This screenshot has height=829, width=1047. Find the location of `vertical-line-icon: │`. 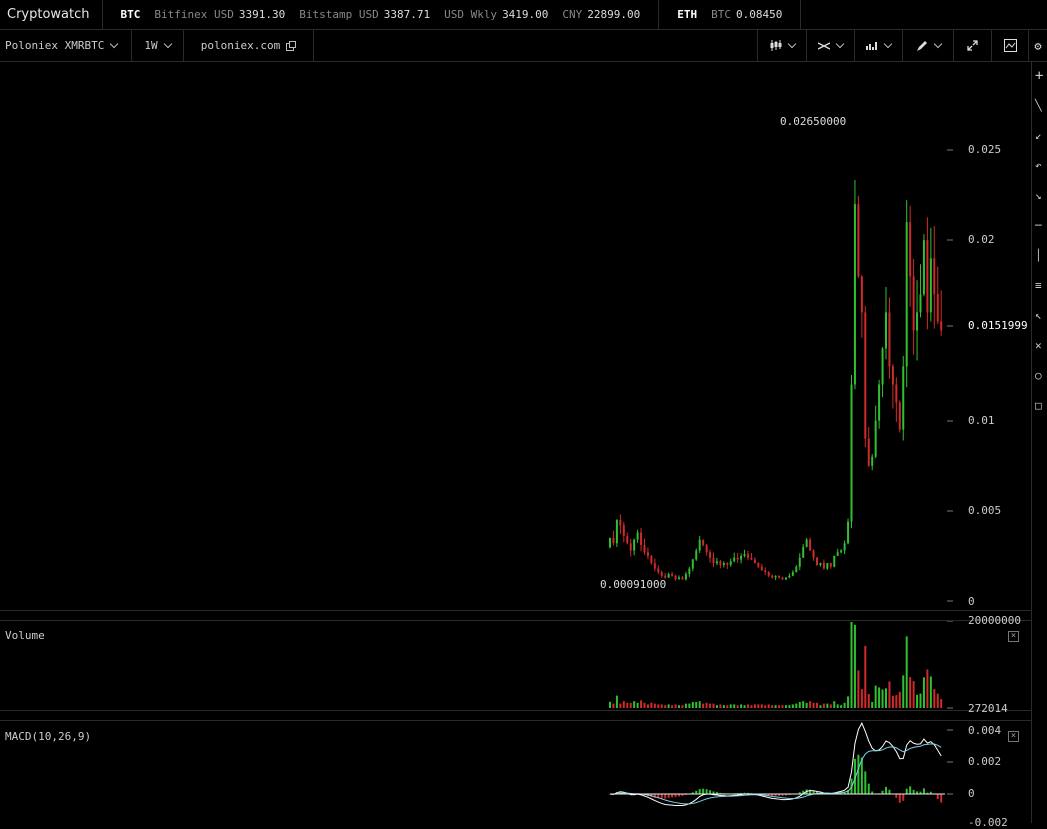

vertical-line-icon: │ is located at coordinates (1041, 256).